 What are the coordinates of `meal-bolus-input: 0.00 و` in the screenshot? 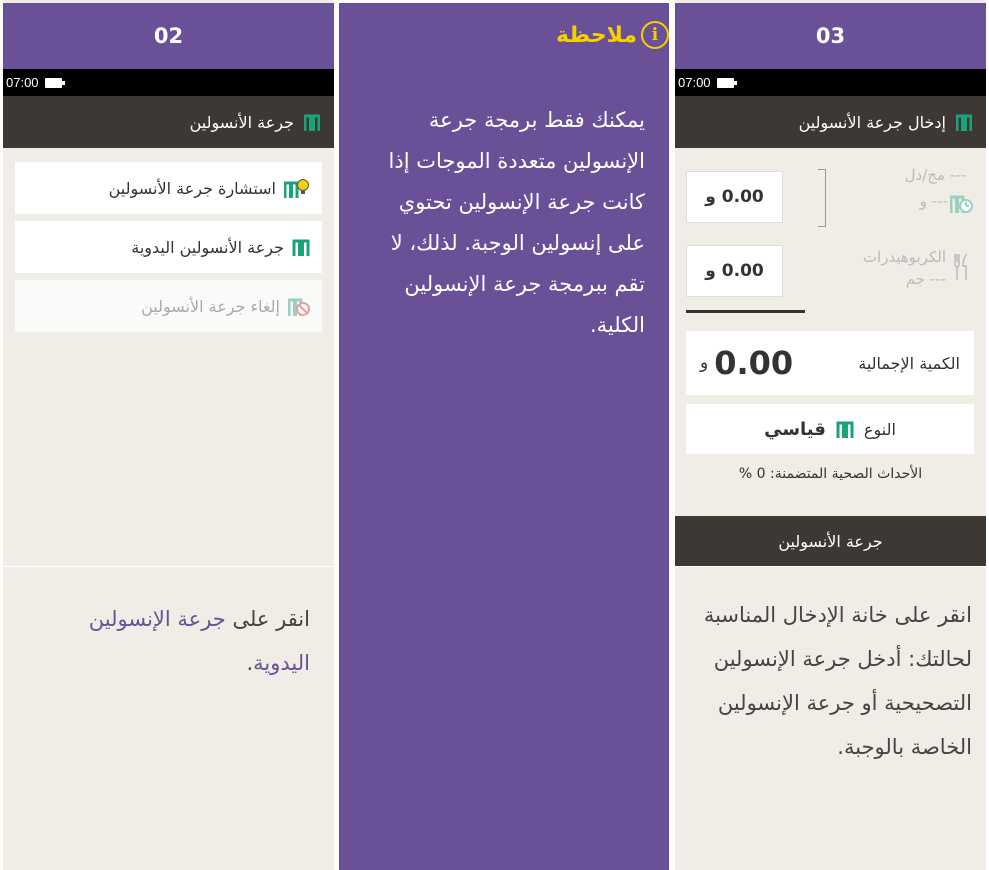 It's located at (734, 271).